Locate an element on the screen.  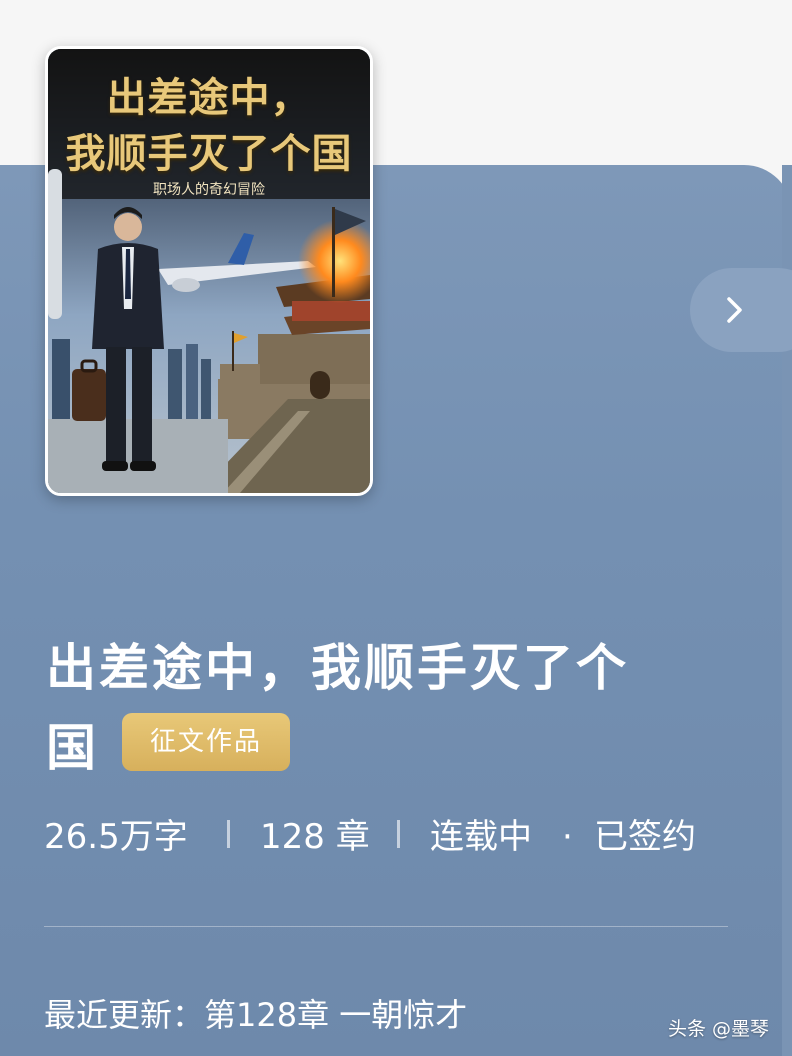
watermark: 头条 @墨琴 is located at coordinates (719, 1029).